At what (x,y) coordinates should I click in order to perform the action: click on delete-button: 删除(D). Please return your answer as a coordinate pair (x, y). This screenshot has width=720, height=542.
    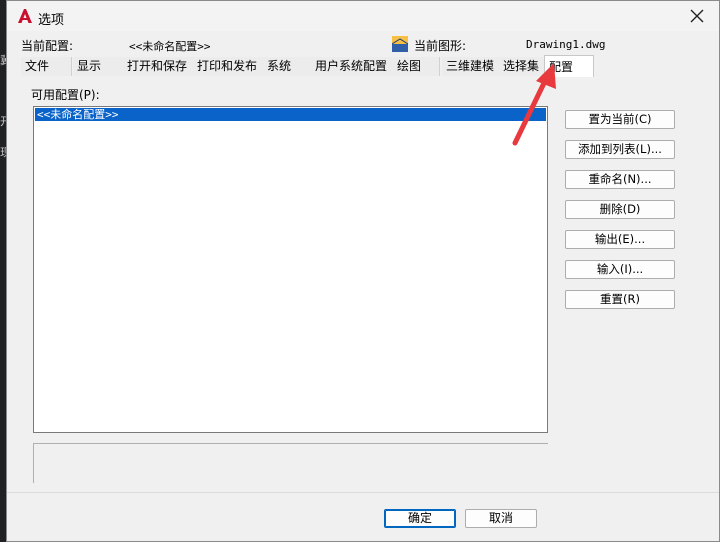
    Looking at the image, I should click on (620, 209).